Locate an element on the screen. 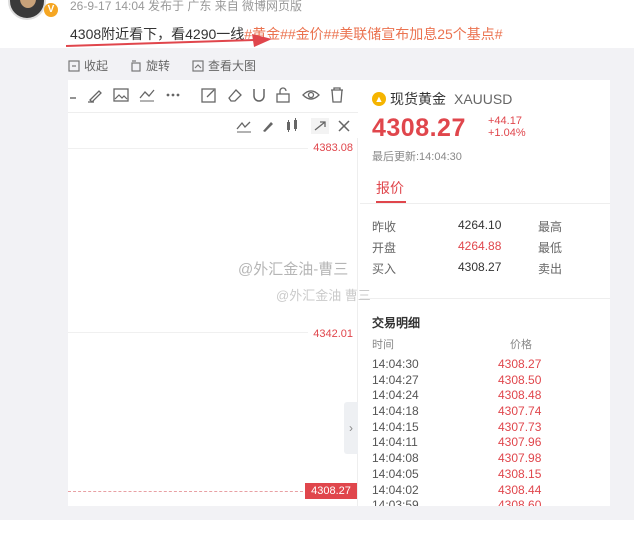 This screenshot has height=538, width=634. trade-price: 4307.74 is located at coordinates (520, 411).